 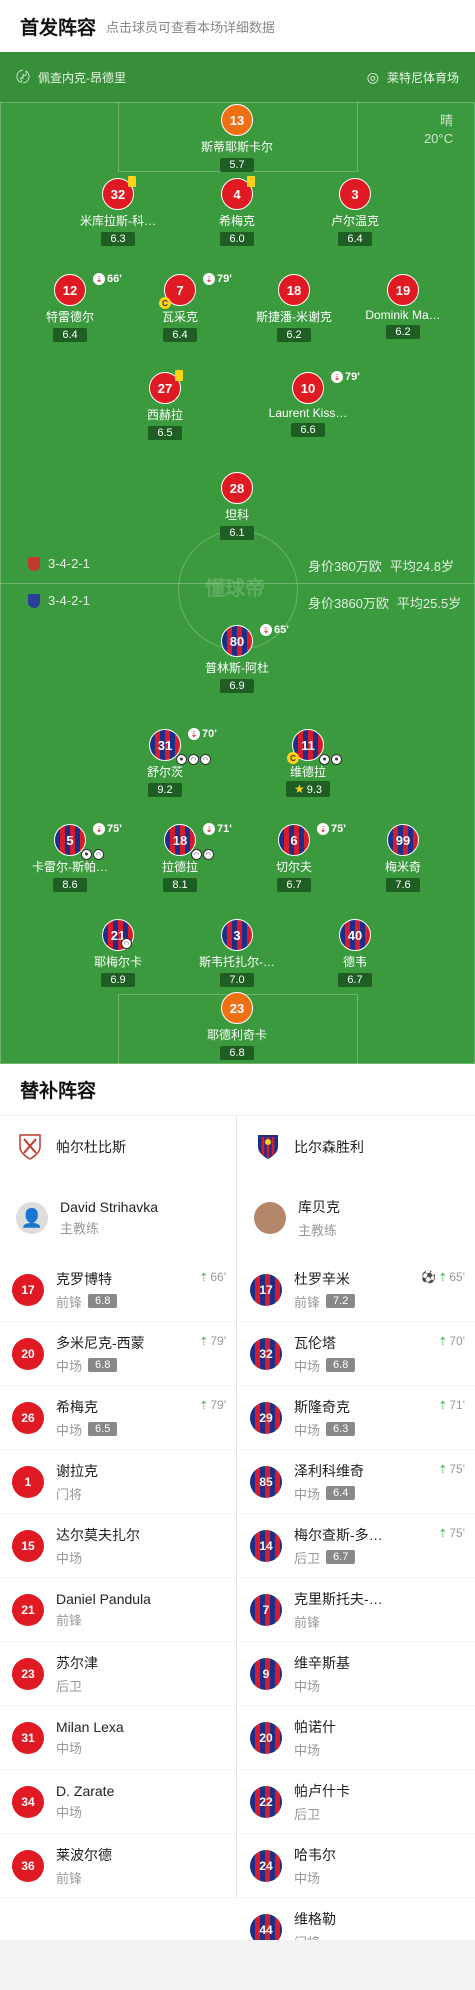 I want to click on sub-in-time: ⇡ 79', so click(x=212, y=1405).